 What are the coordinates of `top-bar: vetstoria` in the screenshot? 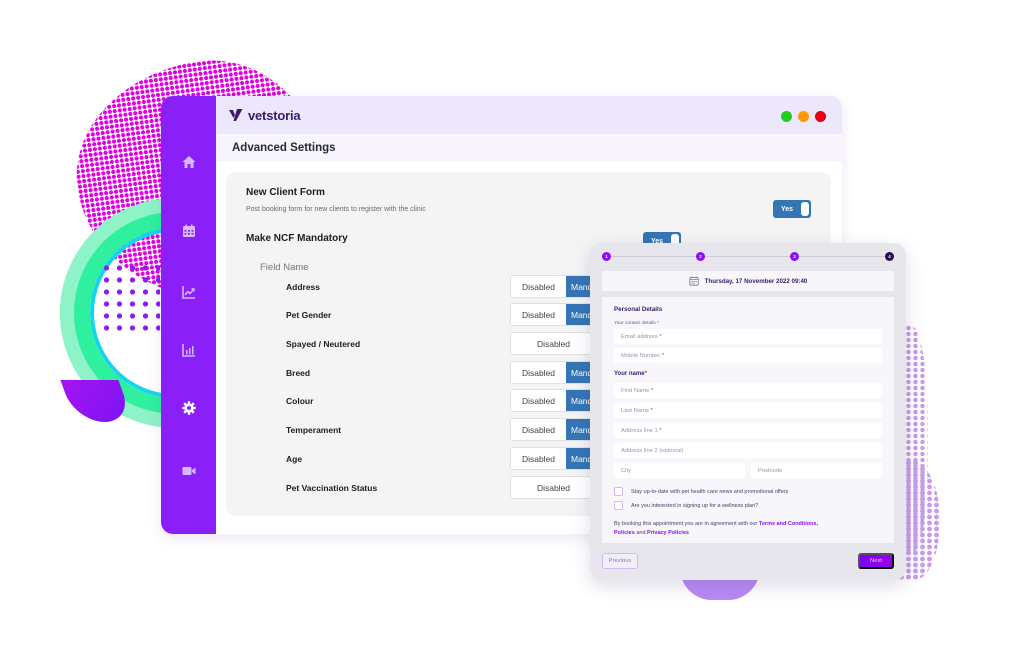 It's located at (529, 115).